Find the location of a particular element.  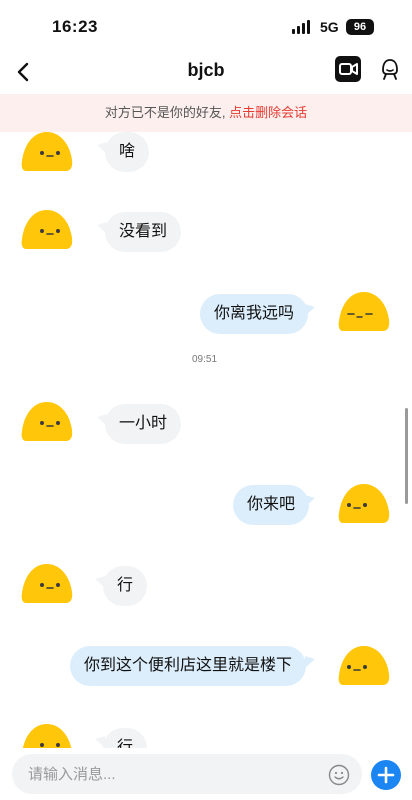

message-bubble-outgoing: 你离我远吗 is located at coordinates (254, 314).